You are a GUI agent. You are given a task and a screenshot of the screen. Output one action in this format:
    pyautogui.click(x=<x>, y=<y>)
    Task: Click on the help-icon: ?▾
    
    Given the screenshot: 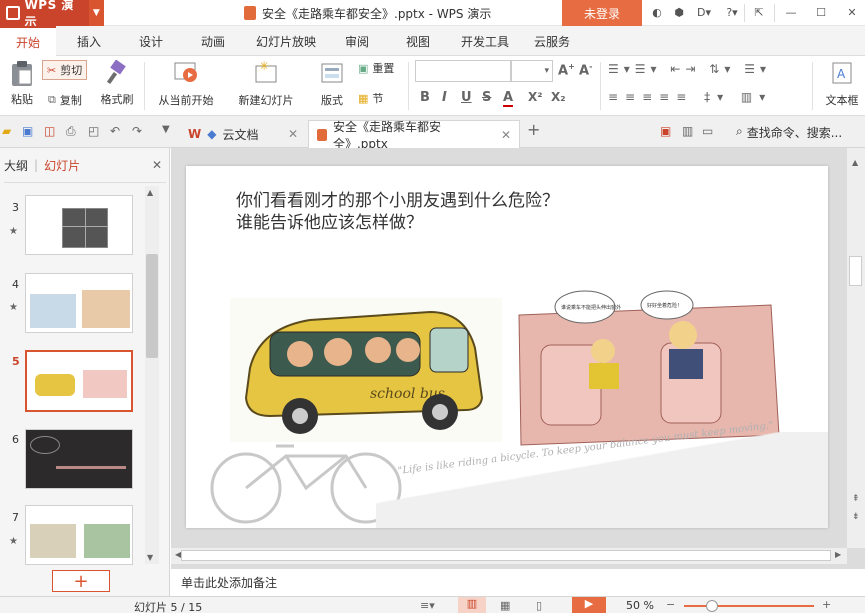 What is the action you would take?
    pyautogui.click(x=732, y=12)
    